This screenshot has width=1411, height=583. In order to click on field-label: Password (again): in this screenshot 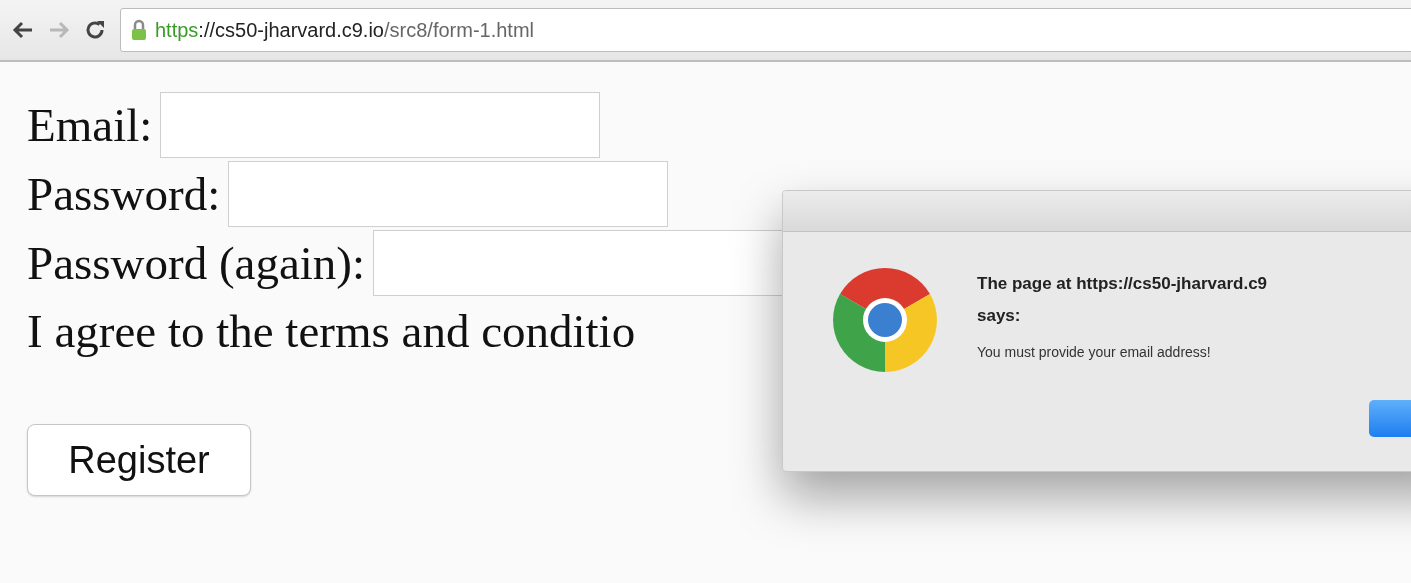, I will do `click(196, 262)`.